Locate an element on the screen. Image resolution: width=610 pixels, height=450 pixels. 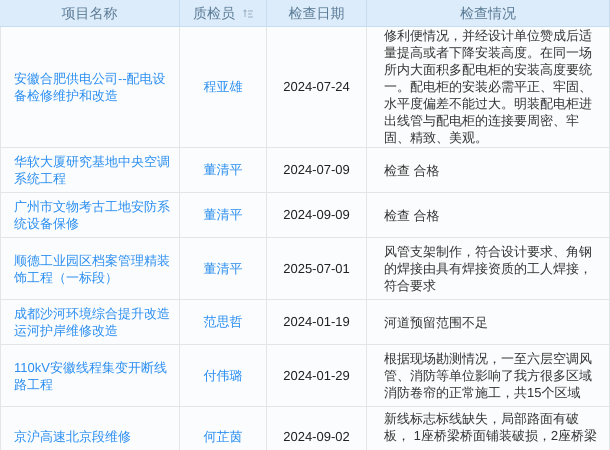
inspector-link: 付伟璐 is located at coordinates (223, 376).